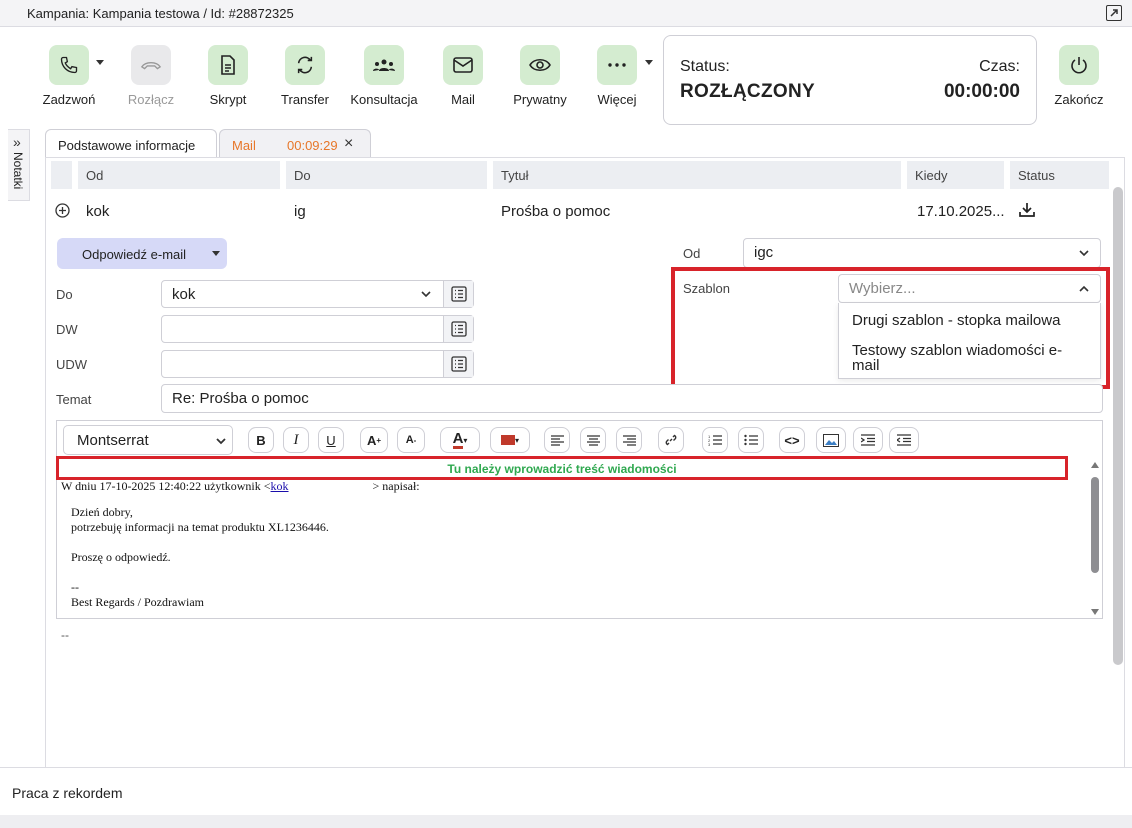  What do you see at coordinates (706, 288) in the screenshot?
I see `template-label: Szablon` at bounding box center [706, 288].